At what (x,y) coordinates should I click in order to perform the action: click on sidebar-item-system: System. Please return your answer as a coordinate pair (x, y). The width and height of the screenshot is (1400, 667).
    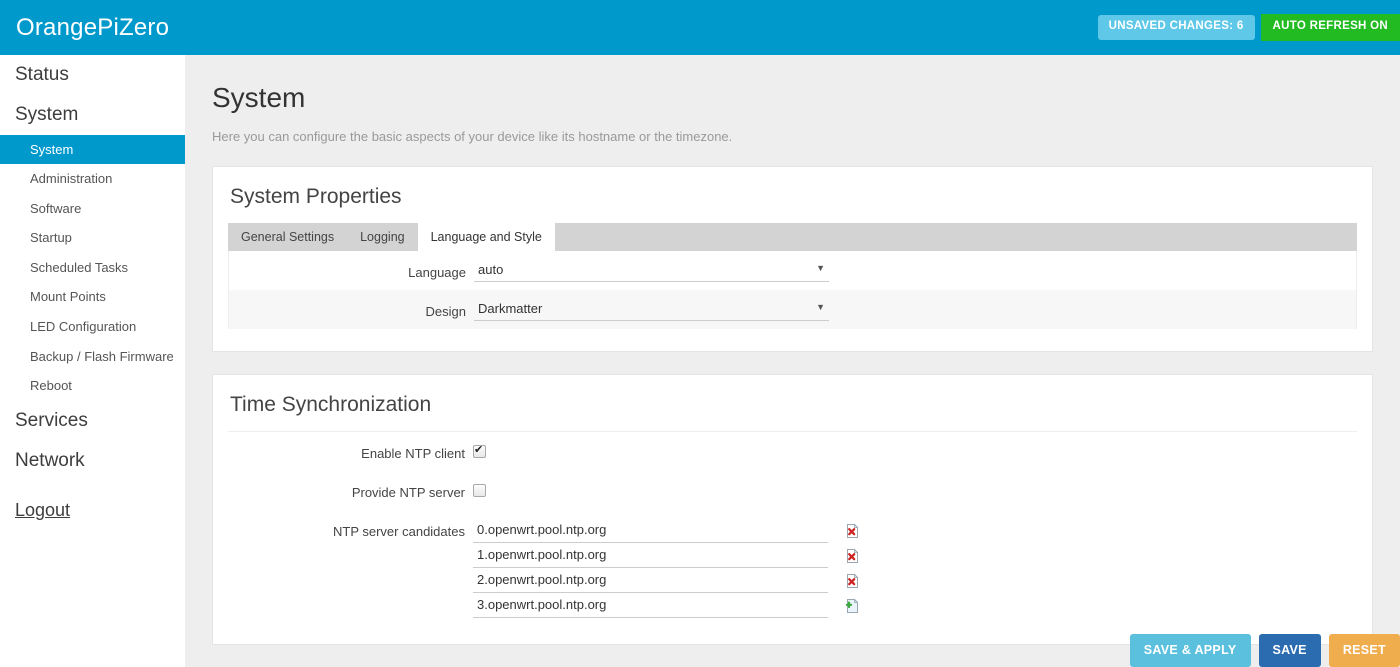
    Looking at the image, I should click on (92, 115).